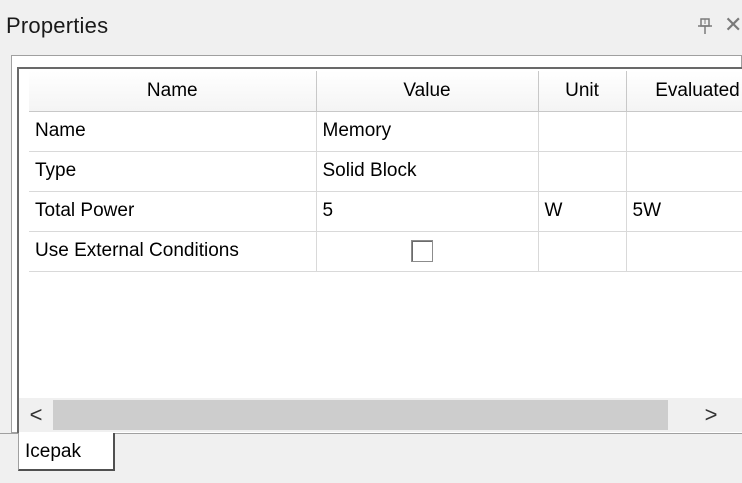 The width and height of the screenshot is (742, 483). I want to click on property-value-cell: 5, so click(427, 211).